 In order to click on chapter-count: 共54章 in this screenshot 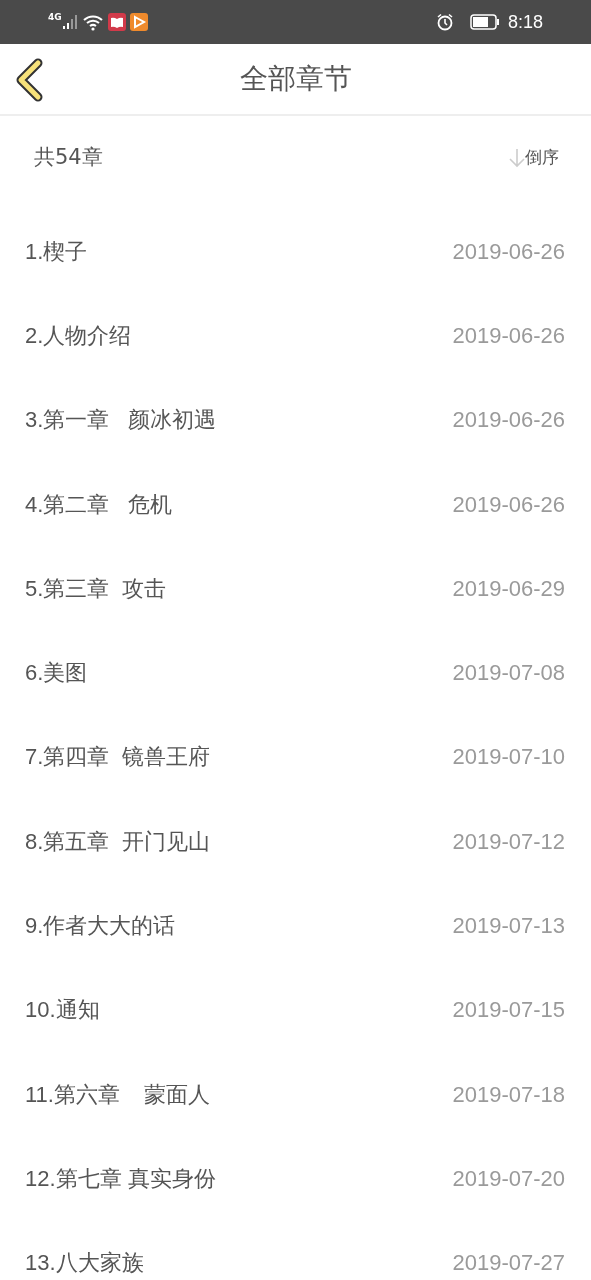, I will do `click(68, 158)`.